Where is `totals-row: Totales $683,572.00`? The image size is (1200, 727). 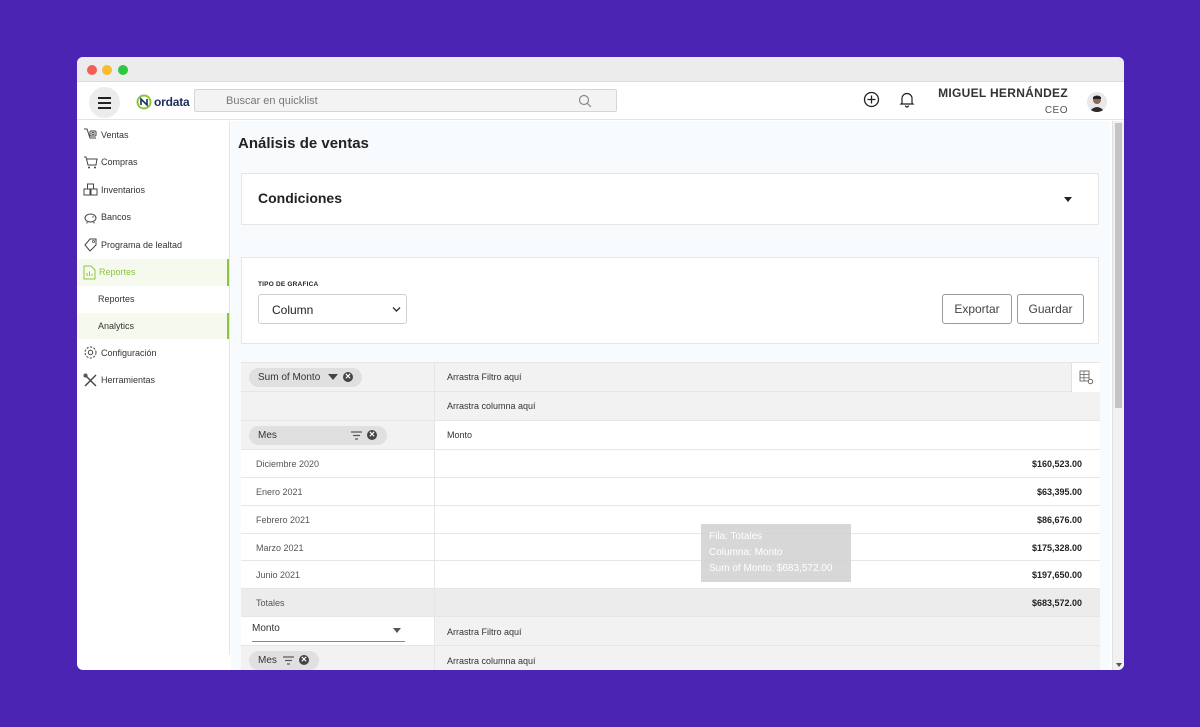
totals-row: Totales $683,572.00 is located at coordinates (670, 603).